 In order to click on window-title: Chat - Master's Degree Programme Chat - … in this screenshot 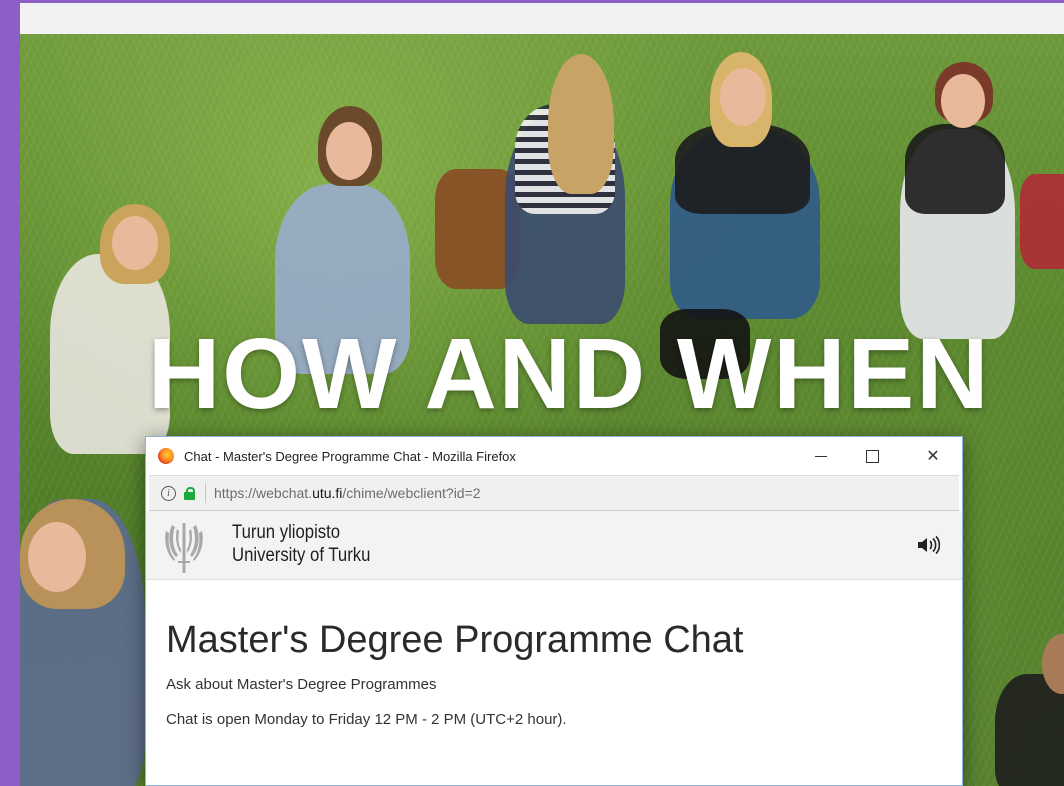, I will do `click(350, 456)`.